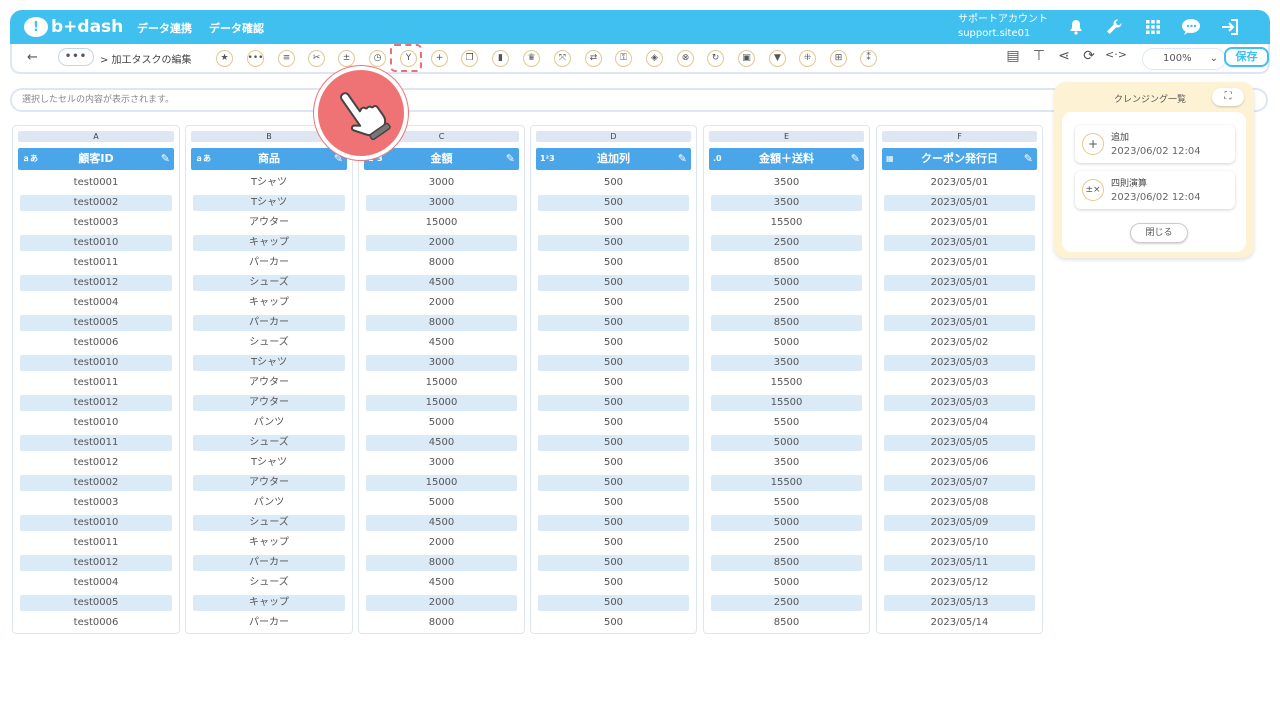  What do you see at coordinates (613, 159) in the screenshot?
I see `column-header: 1²3 追加列 ✎` at bounding box center [613, 159].